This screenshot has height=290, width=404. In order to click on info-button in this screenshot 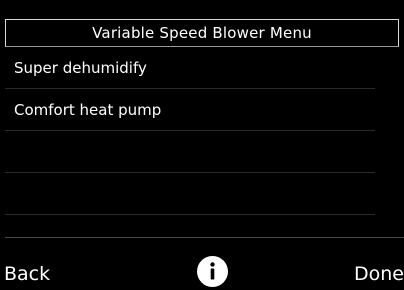, I will do `click(212, 271)`.